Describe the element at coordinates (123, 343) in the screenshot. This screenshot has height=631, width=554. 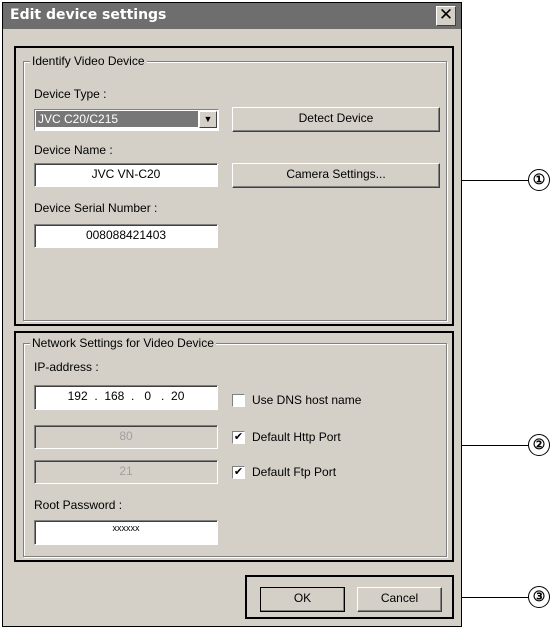
I see `network-legend: Network Settings for Video Device` at that location.